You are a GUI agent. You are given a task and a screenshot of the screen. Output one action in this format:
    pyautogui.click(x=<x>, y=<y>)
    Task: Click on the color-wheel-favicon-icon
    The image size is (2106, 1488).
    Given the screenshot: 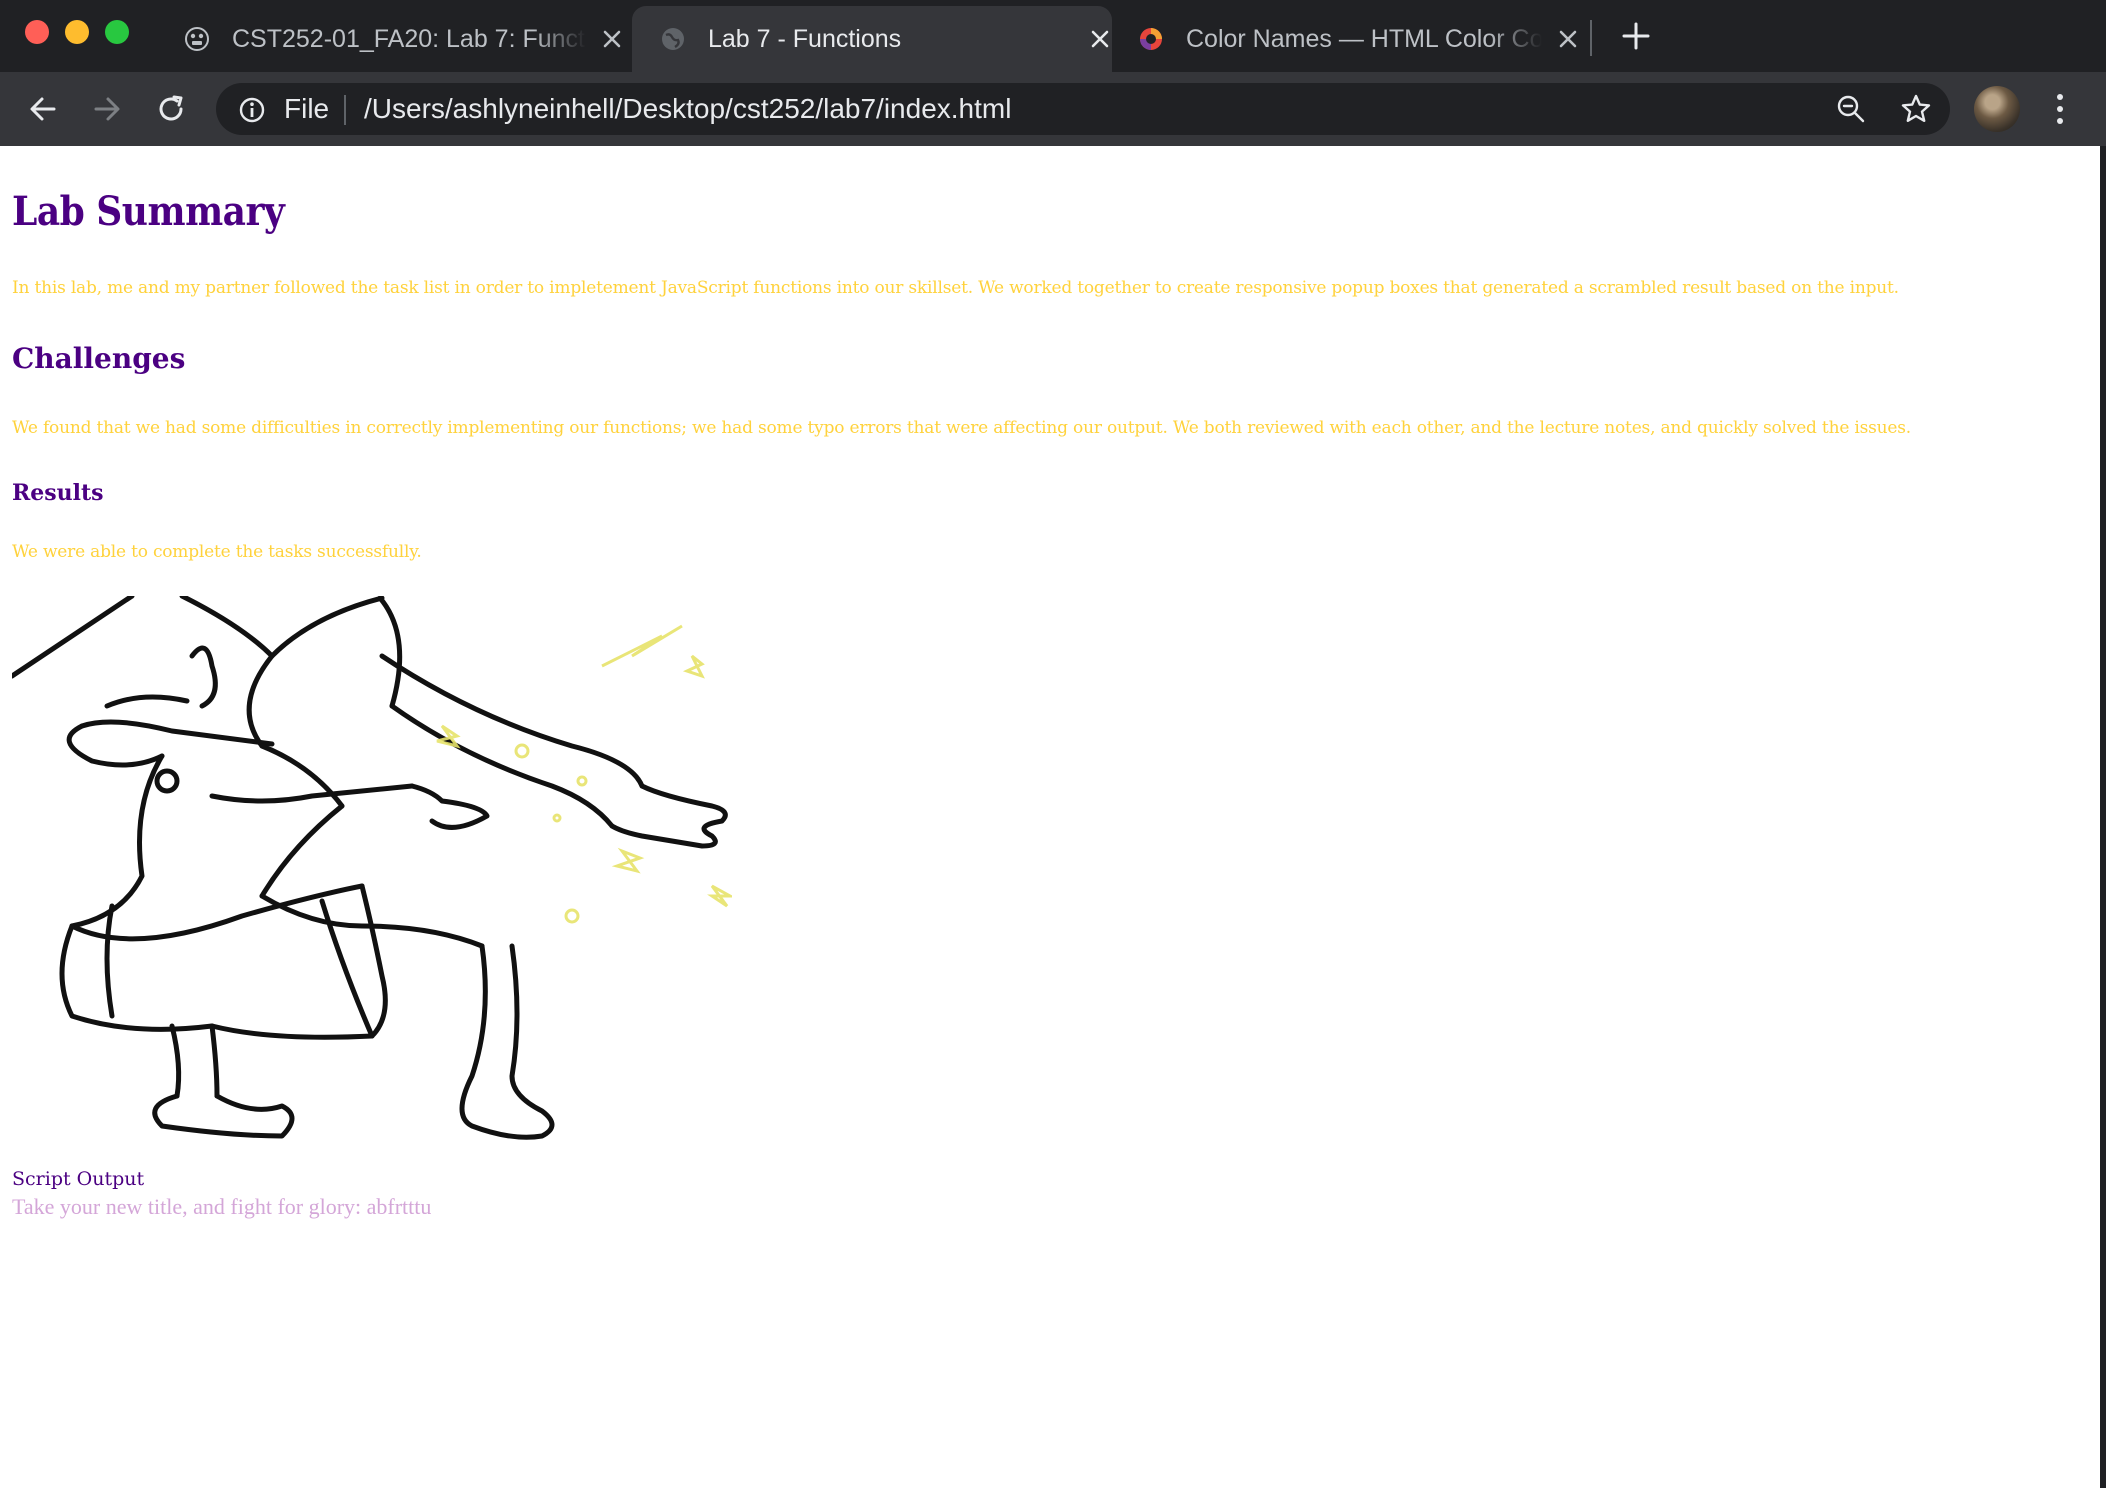 What is the action you would take?
    pyautogui.click(x=1151, y=39)
    